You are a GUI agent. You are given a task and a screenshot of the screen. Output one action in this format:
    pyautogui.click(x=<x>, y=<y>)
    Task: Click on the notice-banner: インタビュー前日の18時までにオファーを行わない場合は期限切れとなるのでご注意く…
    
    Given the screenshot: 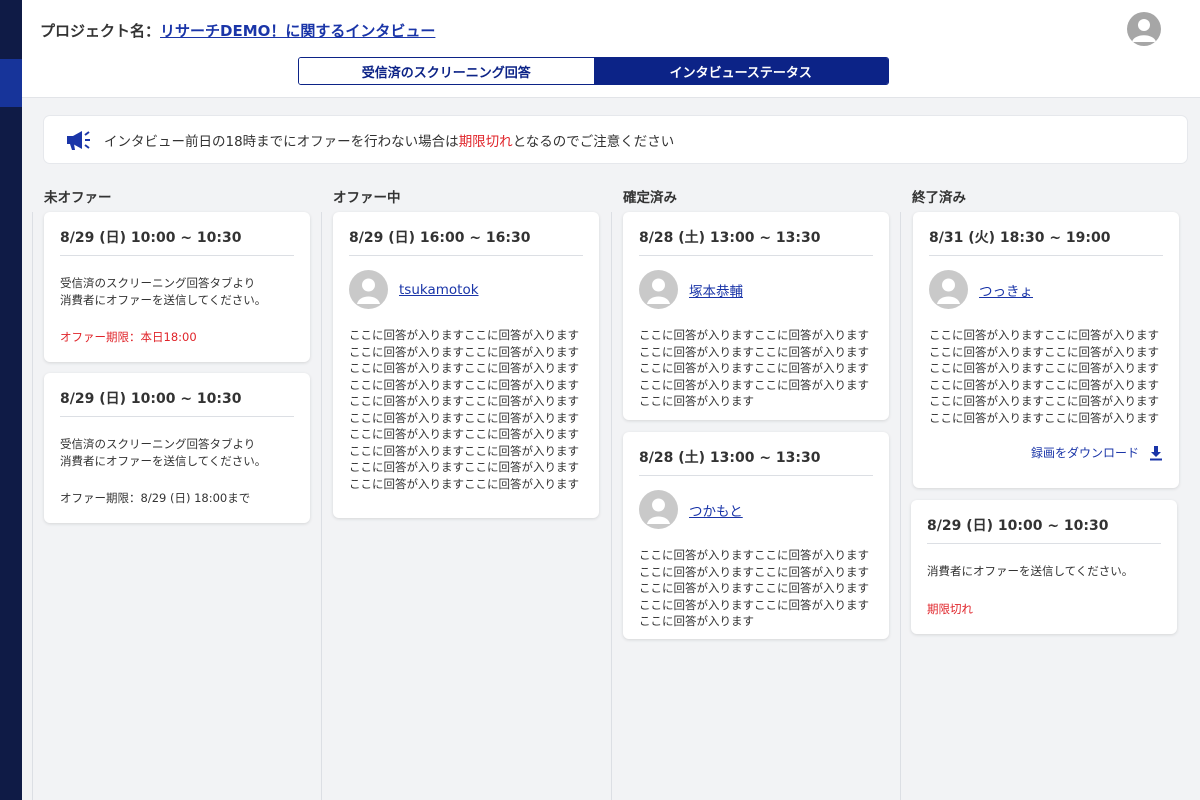 What is the action you would take?
    pyautogui.click(x=615, y=139)
    